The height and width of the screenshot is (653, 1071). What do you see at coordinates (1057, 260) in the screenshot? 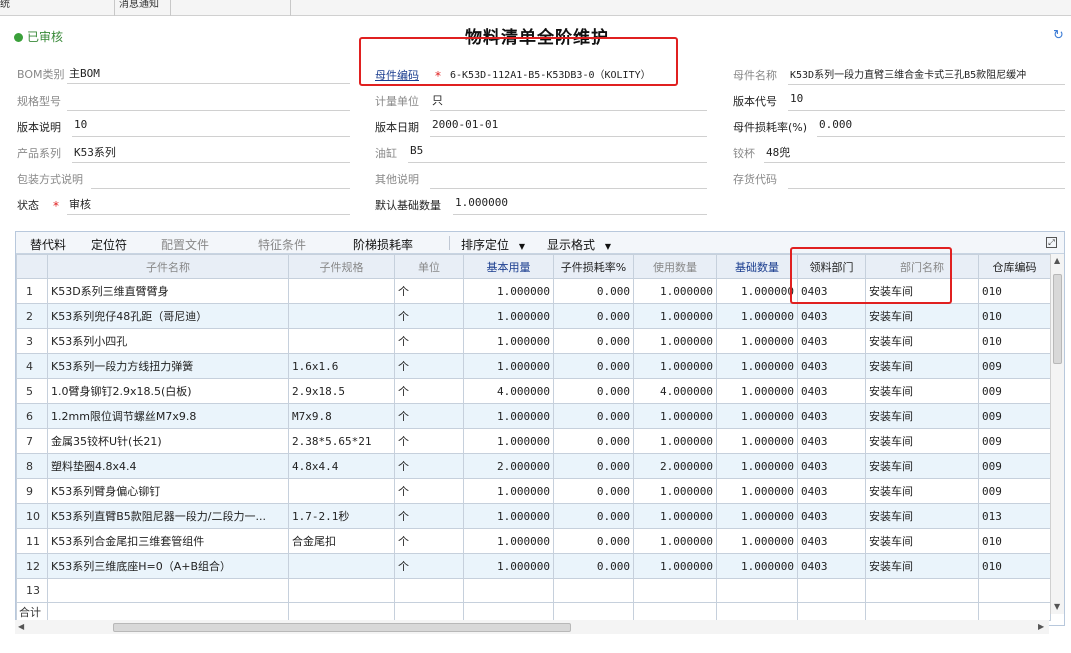
I see `scroll-up-icon: ▲` at bounding box center [1057, 260].